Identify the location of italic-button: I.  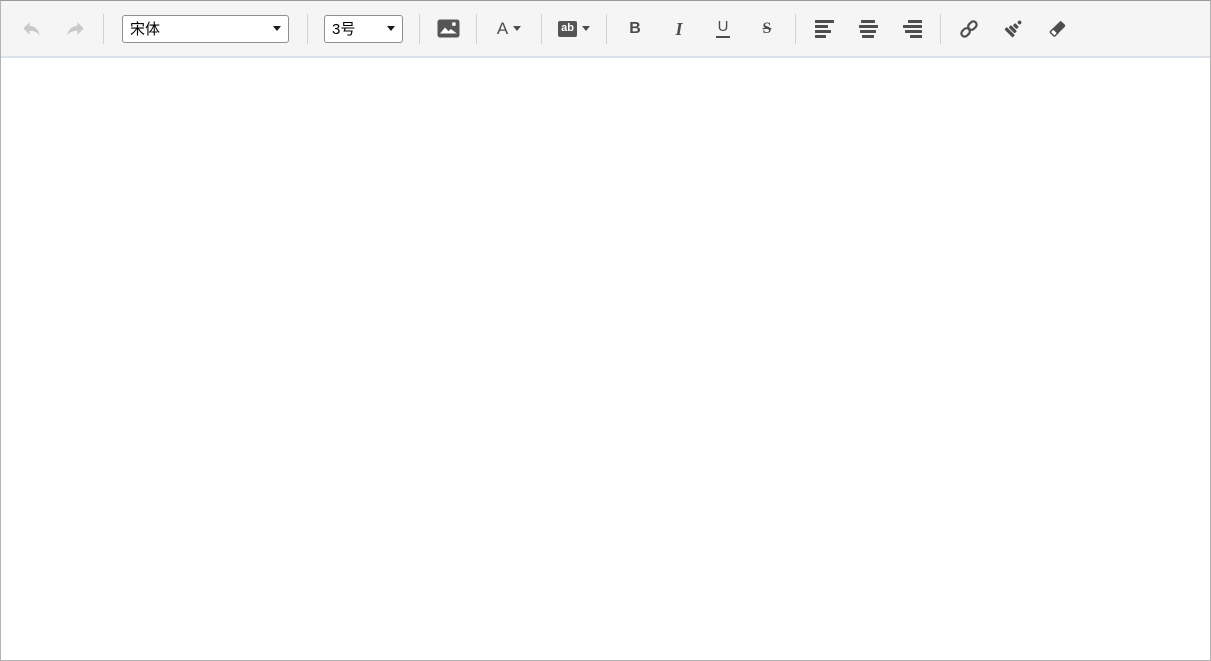
(679, 29).